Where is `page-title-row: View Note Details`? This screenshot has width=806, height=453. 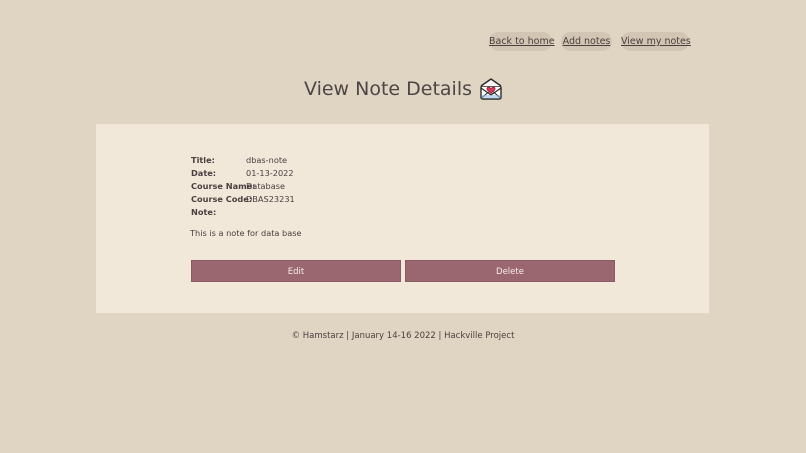 page-title-row: View Note Details is located at coordinates (403, 89).